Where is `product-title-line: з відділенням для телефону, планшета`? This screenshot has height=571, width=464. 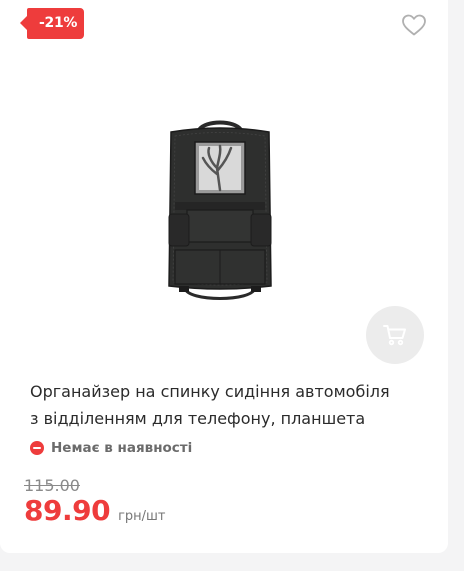
product-title-line: з відділенням для телефону, планшета is located at coordinates (198, 418).